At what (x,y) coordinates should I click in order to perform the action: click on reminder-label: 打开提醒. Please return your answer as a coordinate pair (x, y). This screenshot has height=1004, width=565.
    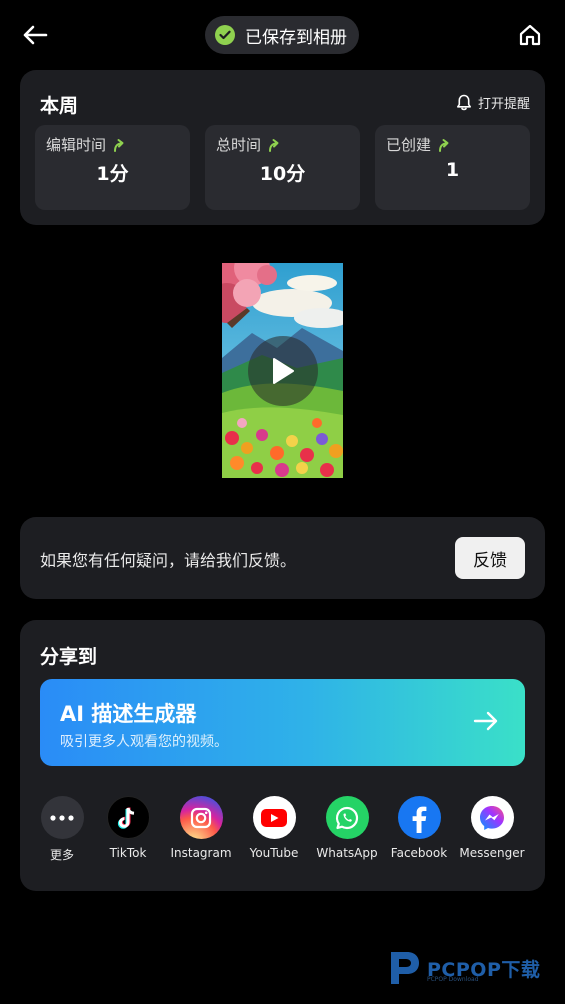
    Looking at the image, I should click on (503, 104).